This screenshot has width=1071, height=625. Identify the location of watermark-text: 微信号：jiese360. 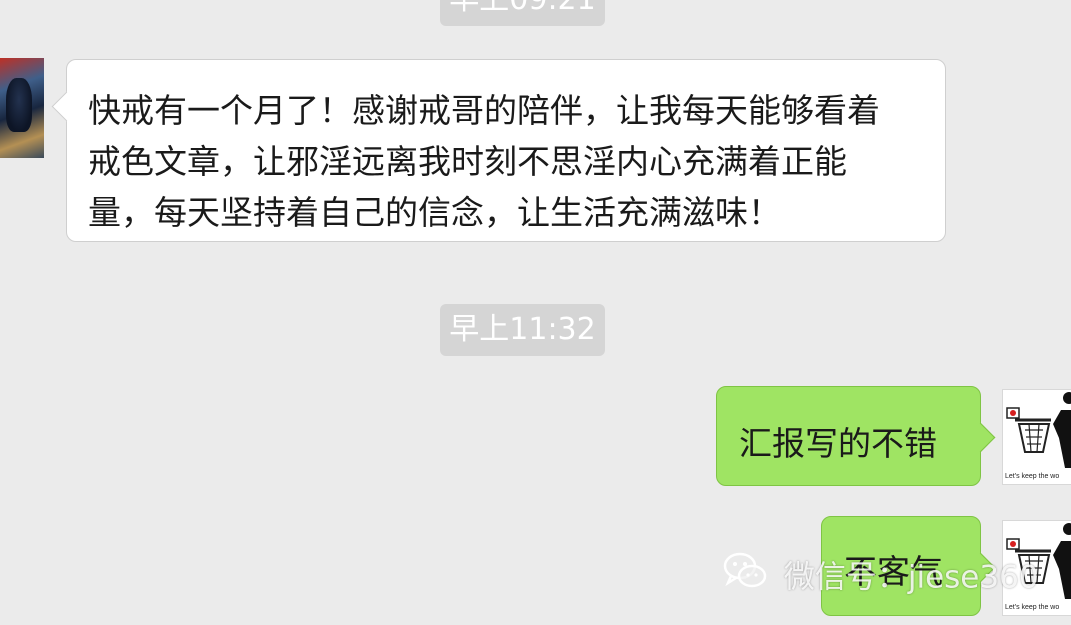
(911, 577).